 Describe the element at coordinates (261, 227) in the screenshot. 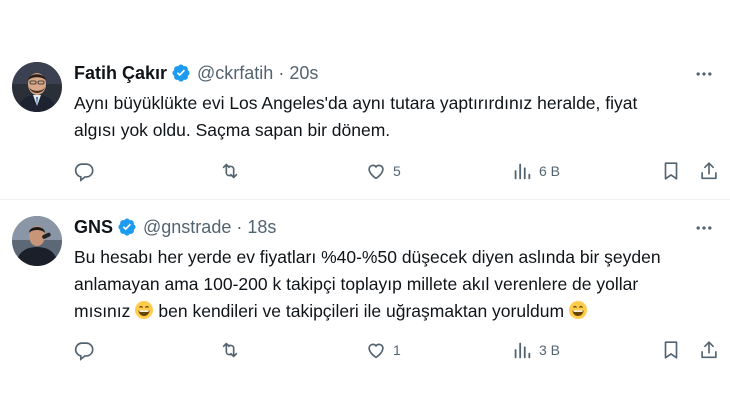

I see `timestamp: 18s` at that location.